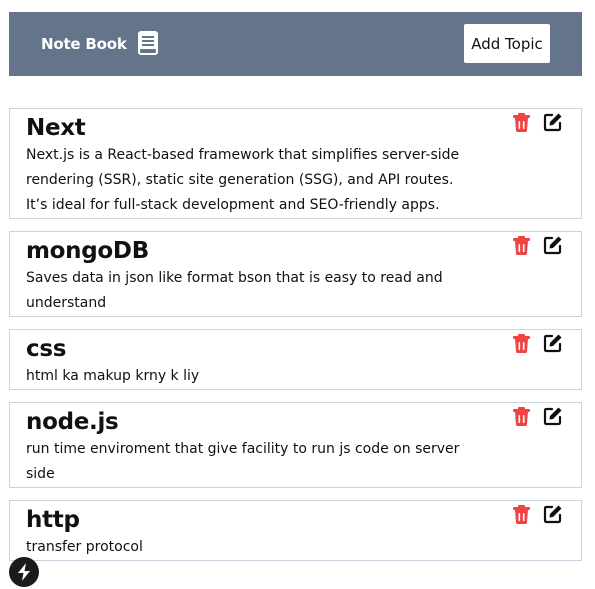 This screenshot has width=595, height=589. Describe the element at coordinates (295, 44) in the screenshot. I see `navbar: Note Book Add Topic` at that location.